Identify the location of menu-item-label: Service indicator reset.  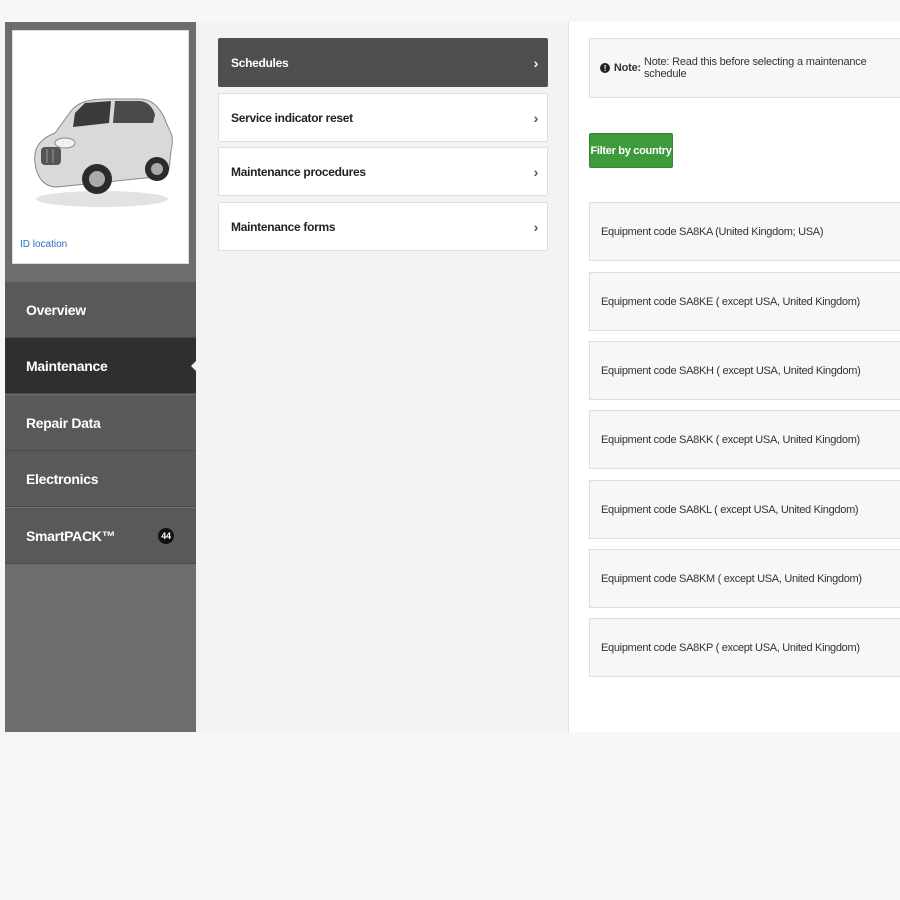
(292, 117).